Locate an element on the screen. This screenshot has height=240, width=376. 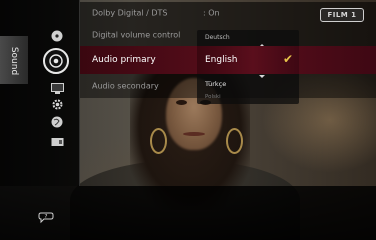
video-figure-mouth is located at coordinates (194, 134).